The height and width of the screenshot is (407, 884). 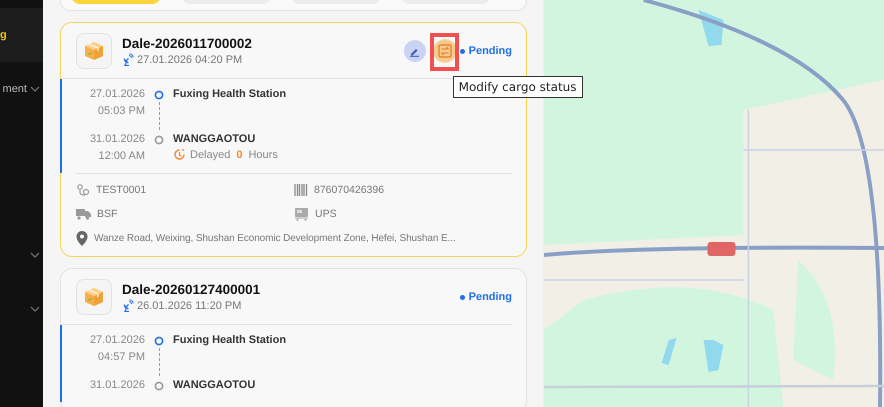 What do you see at coordinates (179, 154) in the screenshot?
I see `clock-icon` at bounding box center [179, 154].